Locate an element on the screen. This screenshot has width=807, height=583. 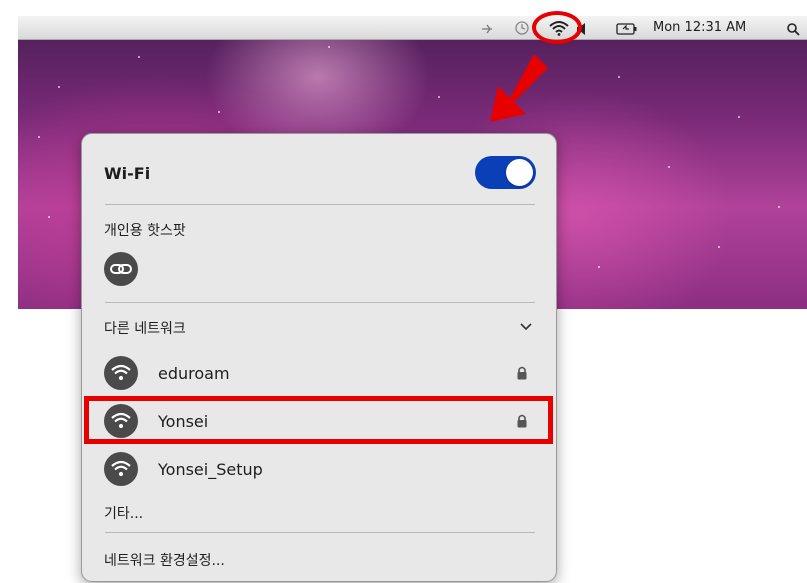
network-name: eduroam is located at coordinates (194, 373).